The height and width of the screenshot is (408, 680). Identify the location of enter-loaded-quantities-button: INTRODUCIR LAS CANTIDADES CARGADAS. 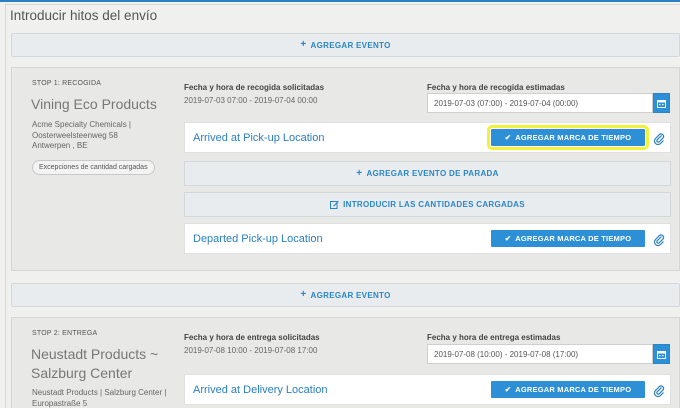
(427, 204).